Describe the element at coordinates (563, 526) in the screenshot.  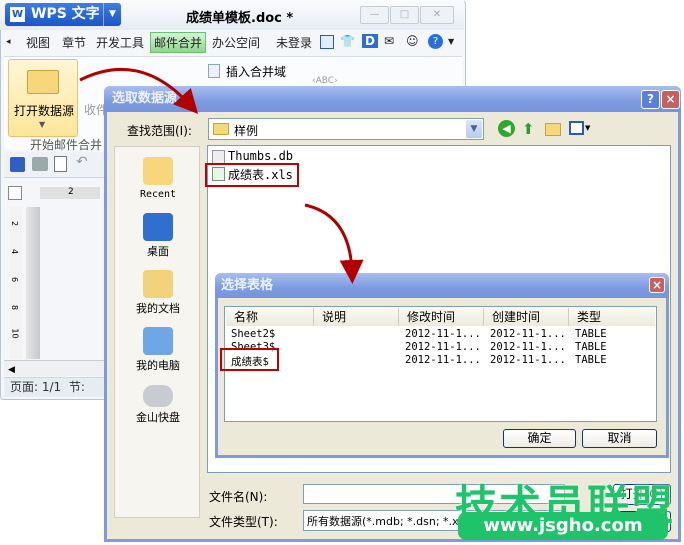
I see `watermark-url: www.jsgho.com` at that location.